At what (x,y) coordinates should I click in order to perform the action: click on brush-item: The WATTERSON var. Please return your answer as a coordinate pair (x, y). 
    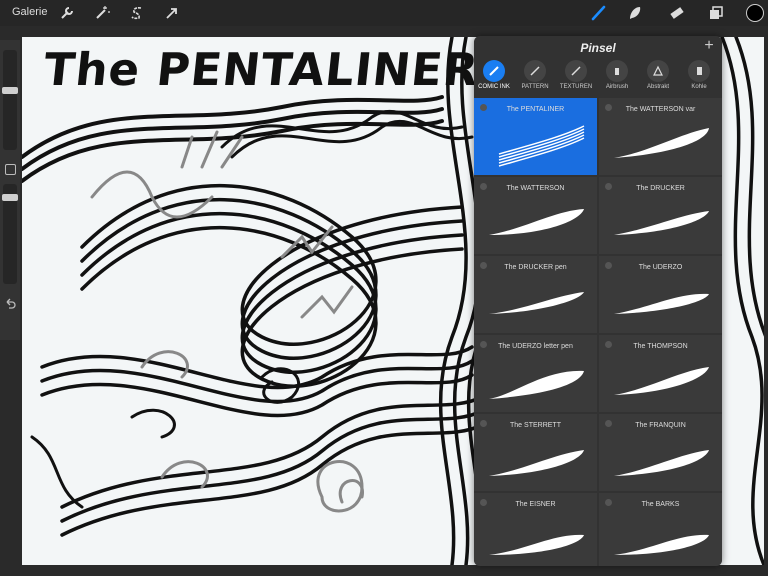
    Looking at the image, I should click on (660, 136).